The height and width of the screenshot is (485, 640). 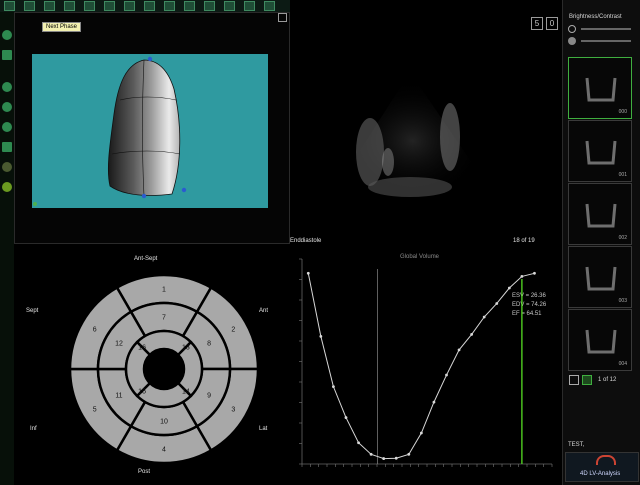 I want to click on segment-label-12: 12, so click(x=119, y=344).